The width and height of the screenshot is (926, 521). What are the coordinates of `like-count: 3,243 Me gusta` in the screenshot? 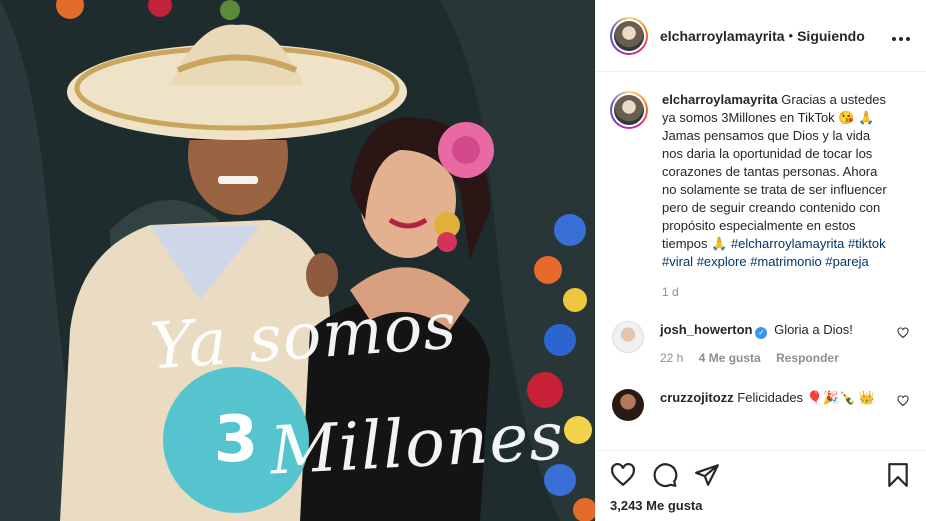 It's located at (760, 505).